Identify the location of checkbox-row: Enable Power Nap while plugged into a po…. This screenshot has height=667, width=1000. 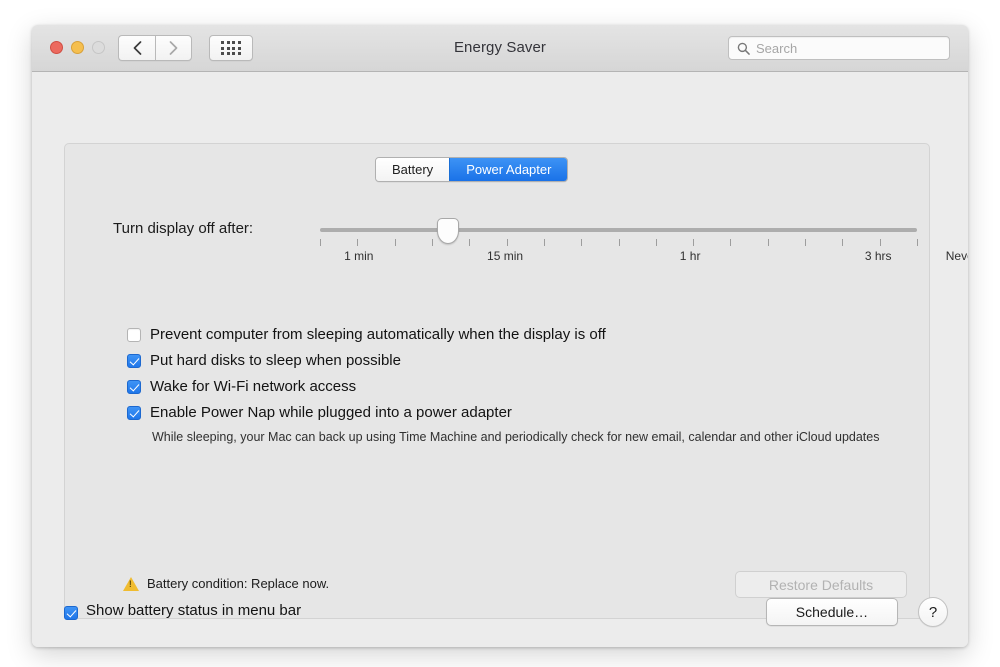
(517, 413).